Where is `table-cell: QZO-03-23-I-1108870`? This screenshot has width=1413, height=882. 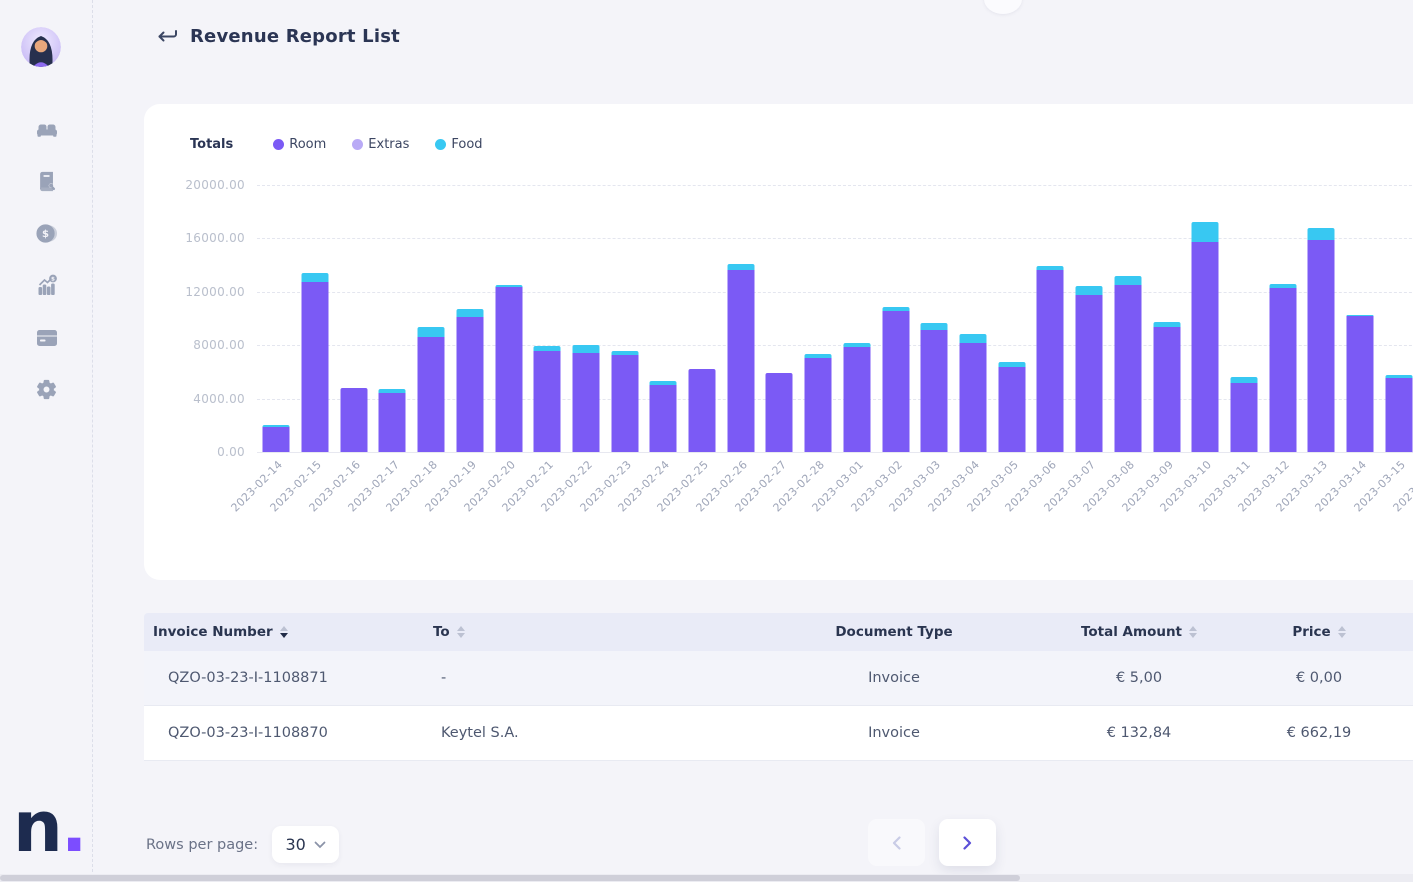
table-cell: QZO-03-23-I-1108870 is located at coordinates (248, 733).